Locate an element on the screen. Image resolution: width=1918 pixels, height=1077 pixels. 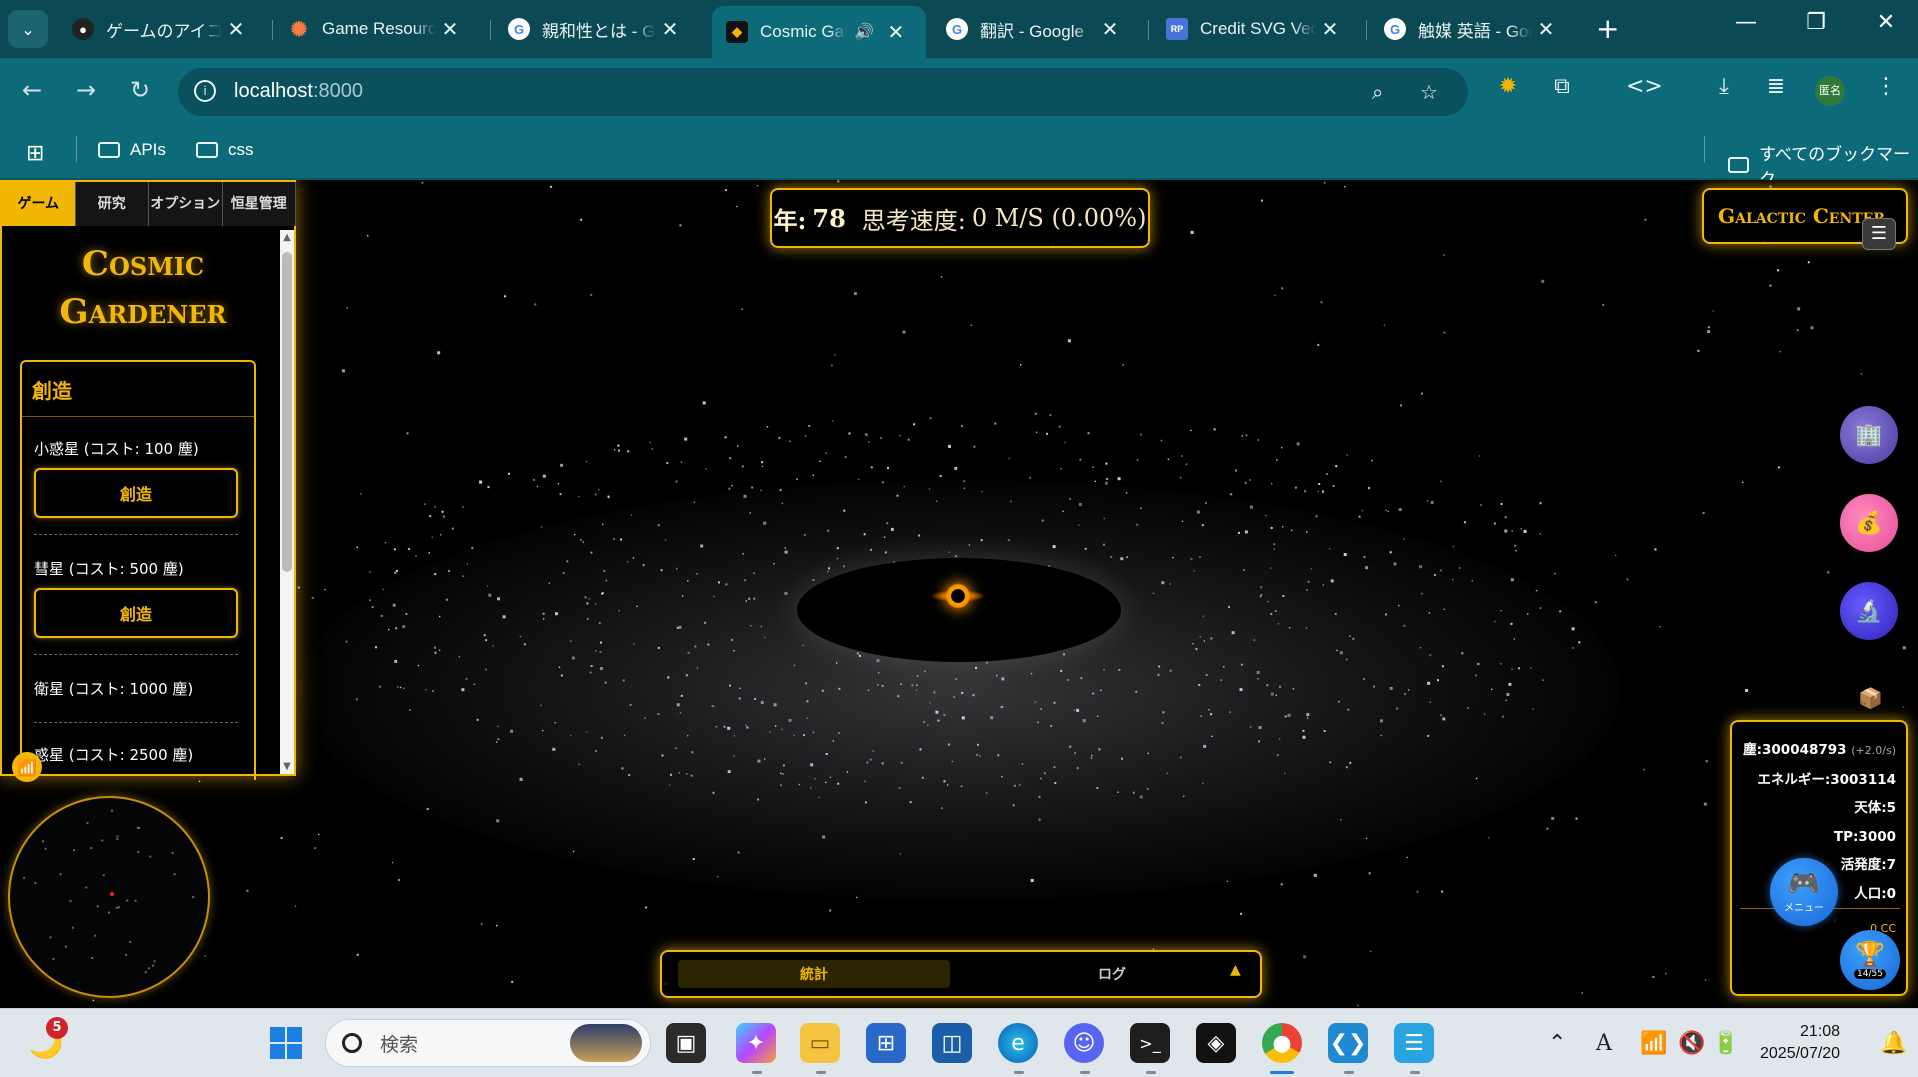
star-icon: ☆ is located at coordinates (1429, 92).